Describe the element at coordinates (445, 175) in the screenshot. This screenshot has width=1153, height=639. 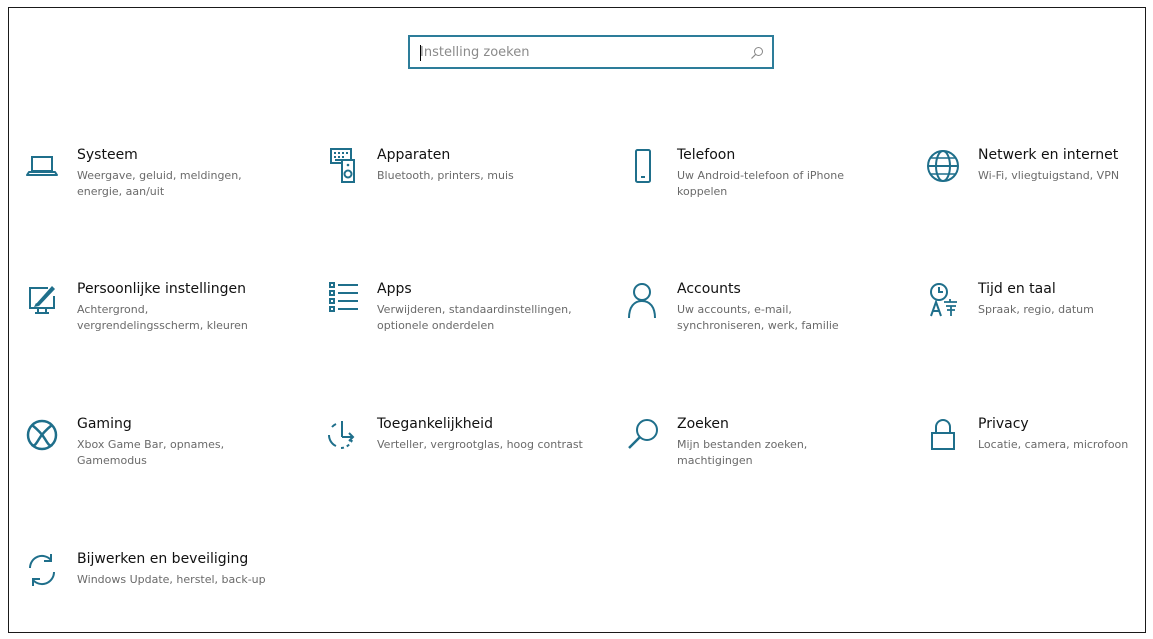
I see `tile-description: Bluetooth, printers, muis` at that location.